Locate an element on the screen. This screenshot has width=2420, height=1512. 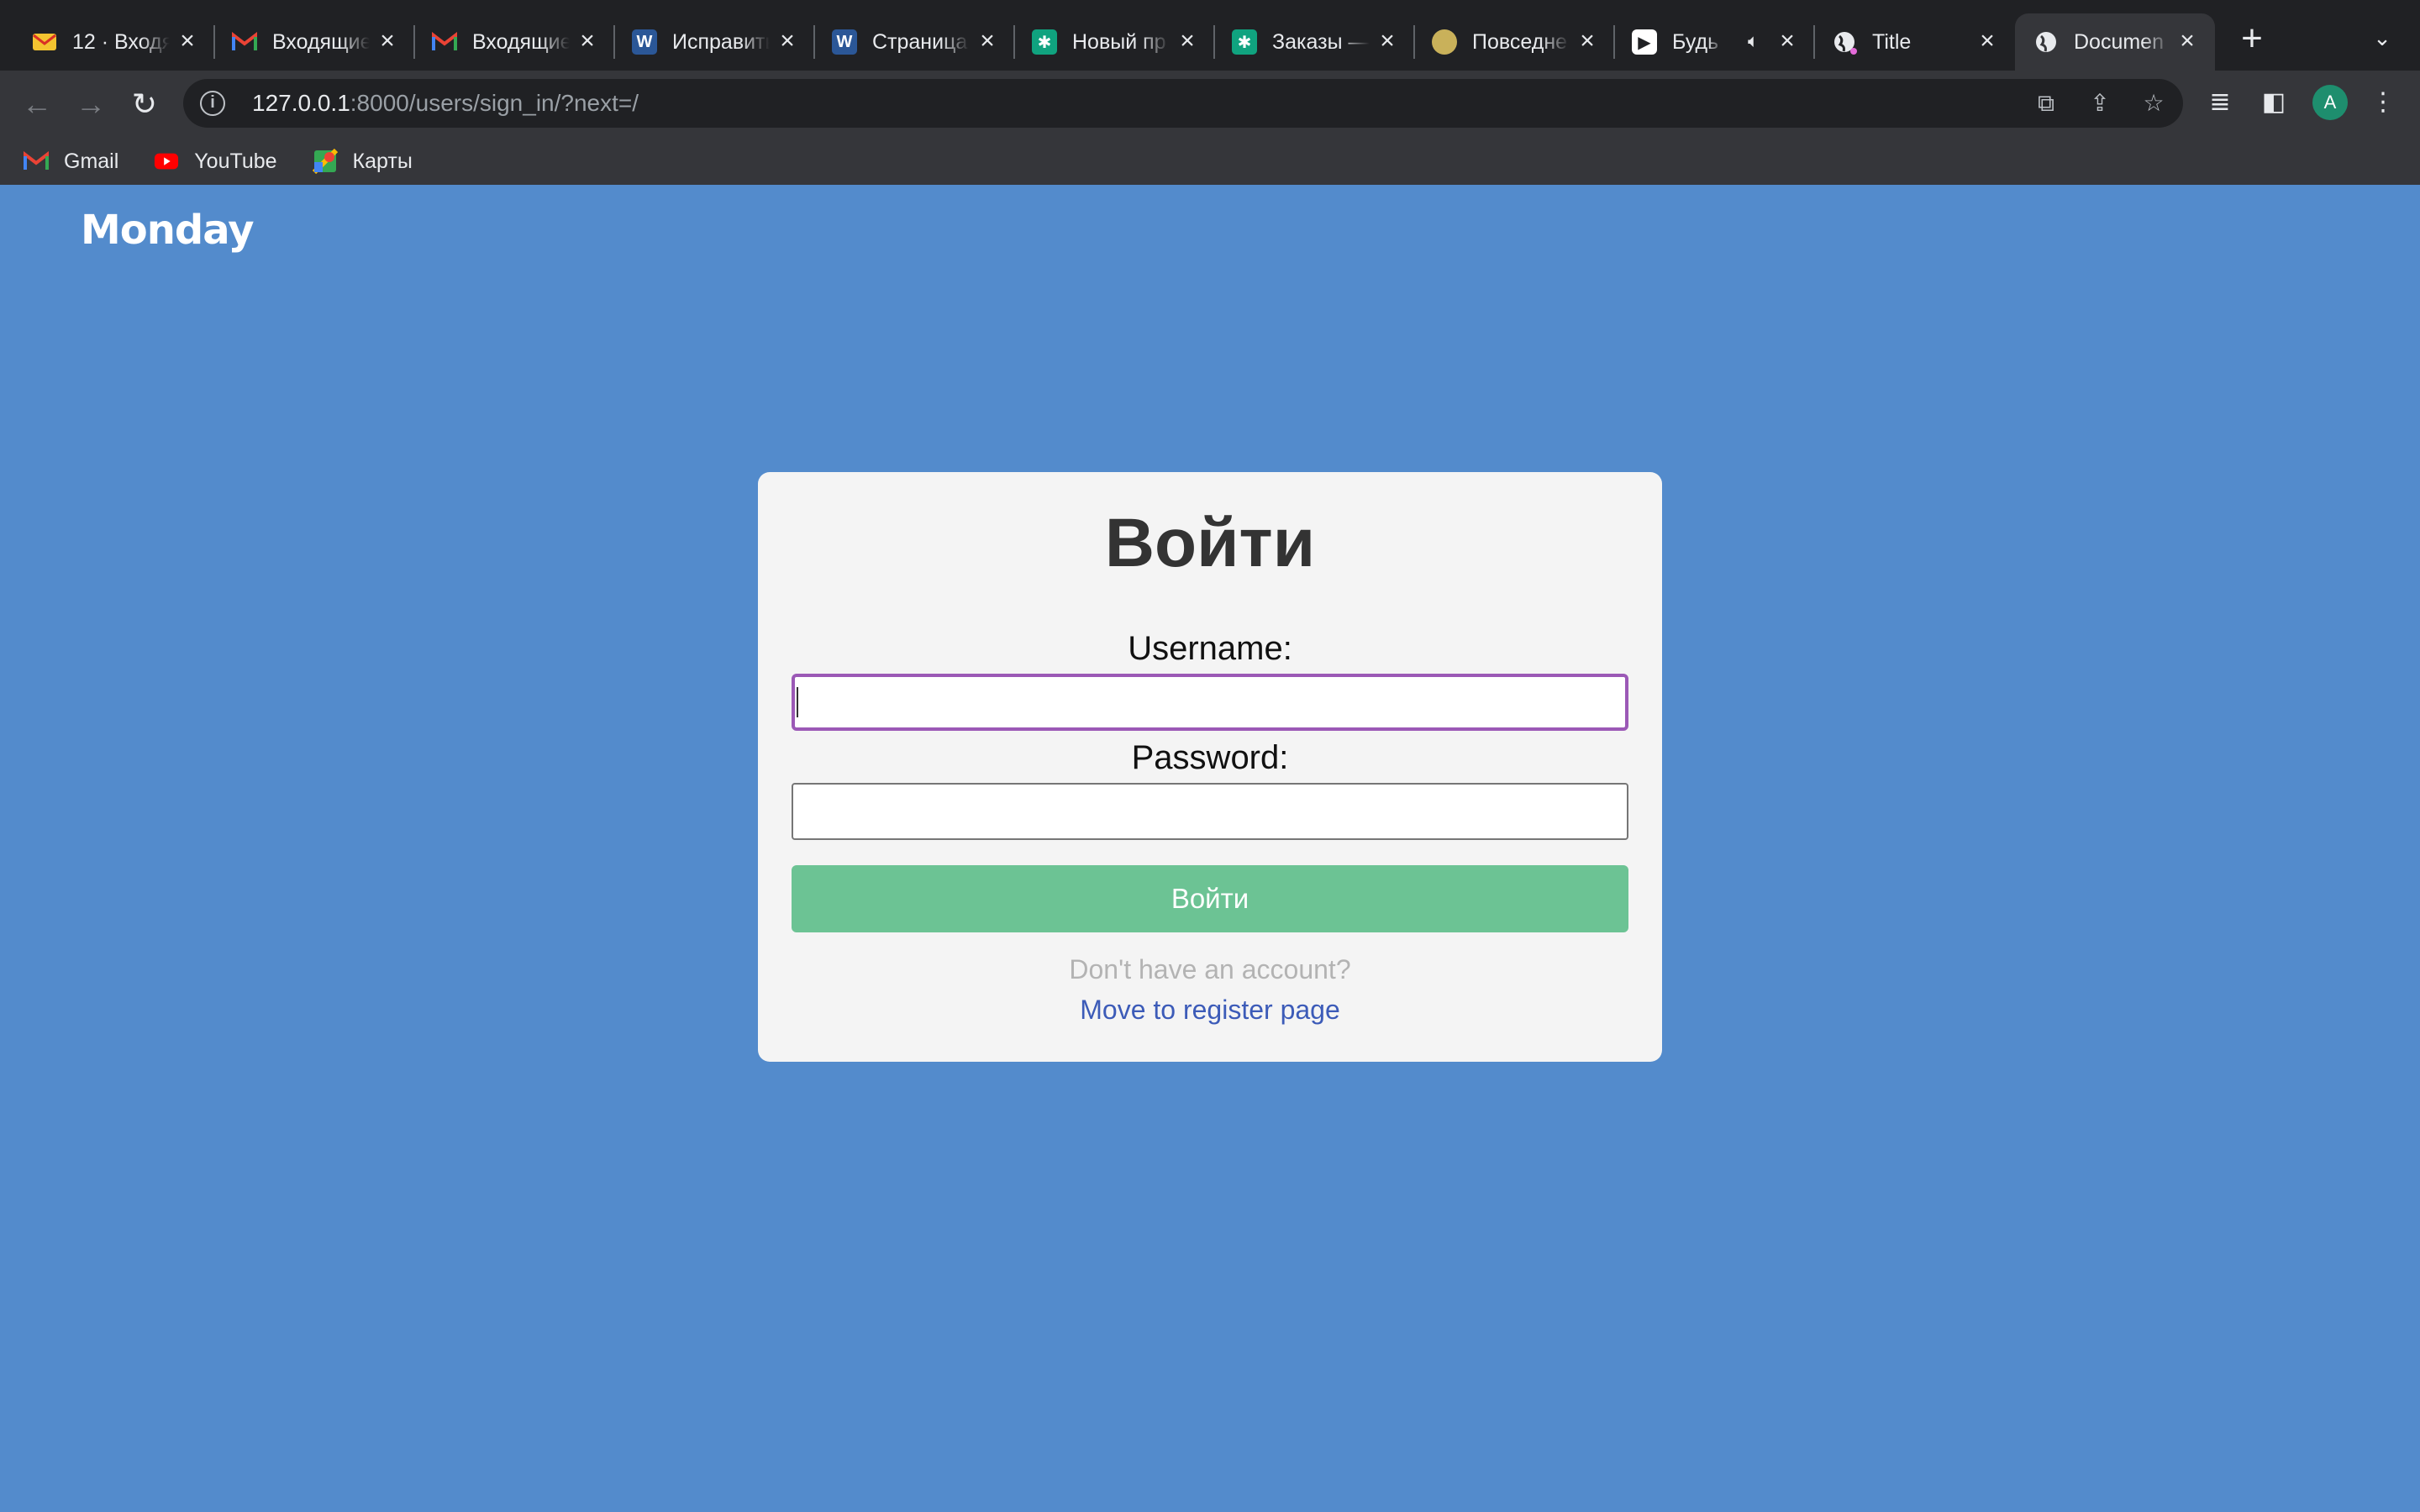
image-site-icon is located at coordinates (1444, 42).